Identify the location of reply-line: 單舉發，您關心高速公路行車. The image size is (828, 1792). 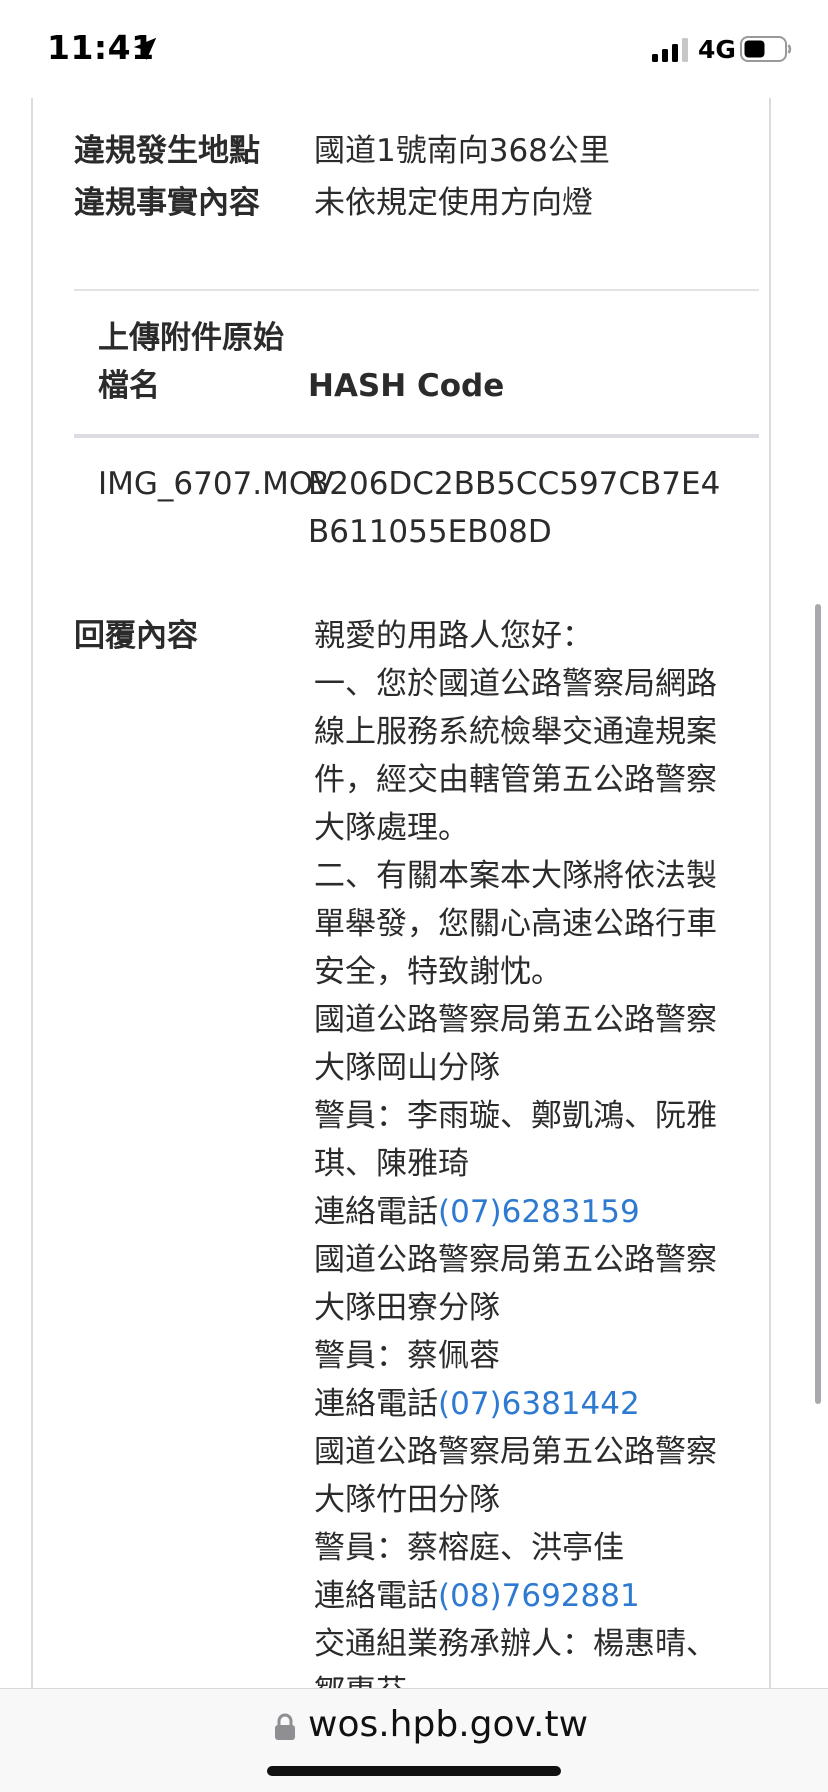
(515, 924).